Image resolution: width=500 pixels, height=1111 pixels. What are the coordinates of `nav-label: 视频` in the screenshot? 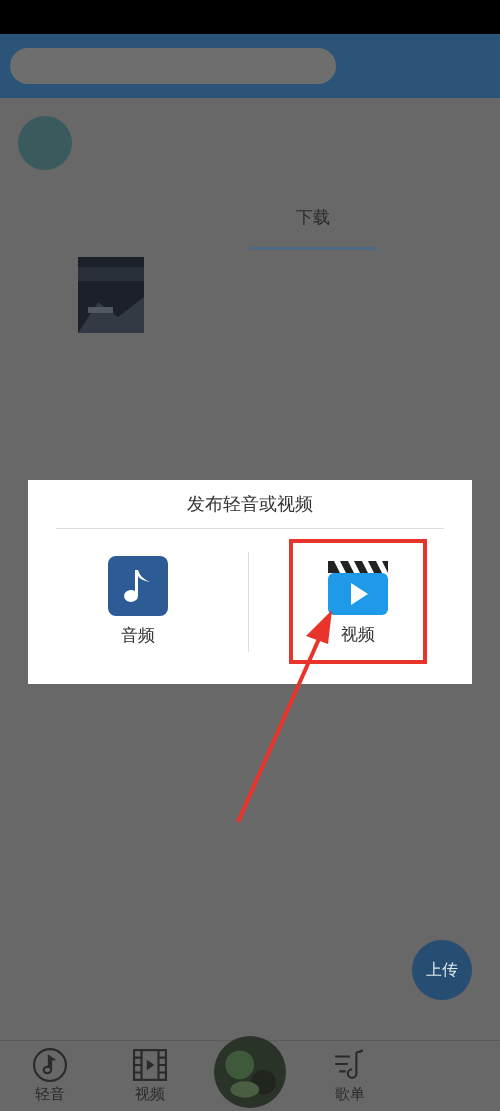 It's located at (150, 1094).